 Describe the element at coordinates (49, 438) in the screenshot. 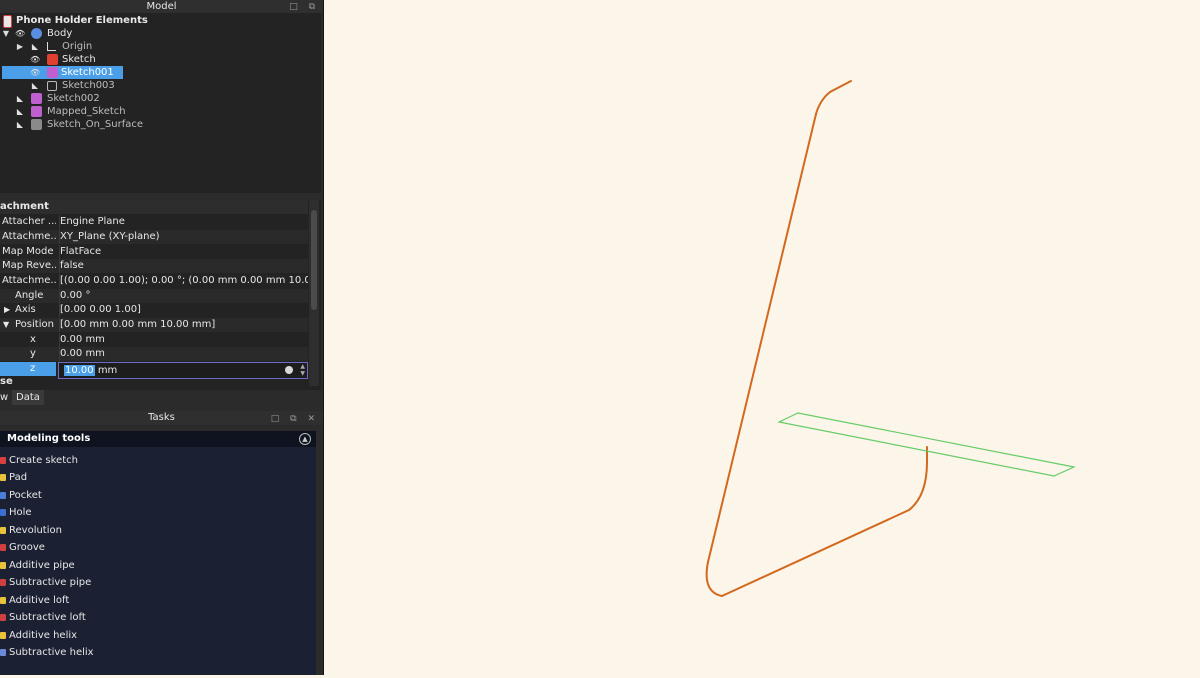

I see `section-title: Modeling tools` at that location.